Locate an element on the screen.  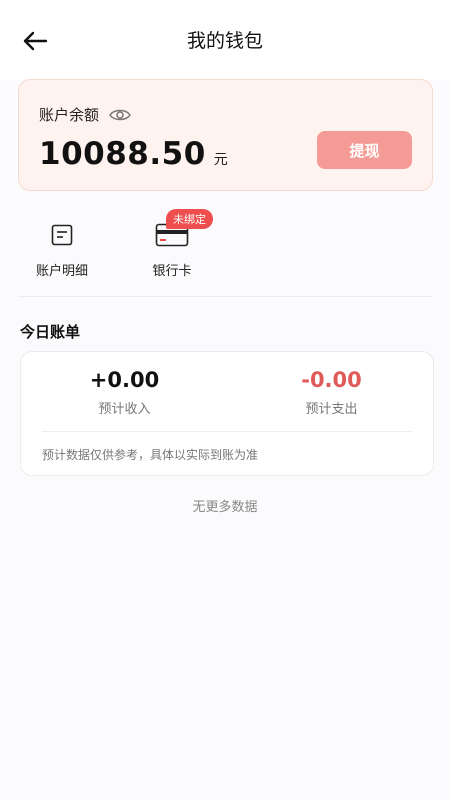
bill-divider is located at coordinates (227, 431).